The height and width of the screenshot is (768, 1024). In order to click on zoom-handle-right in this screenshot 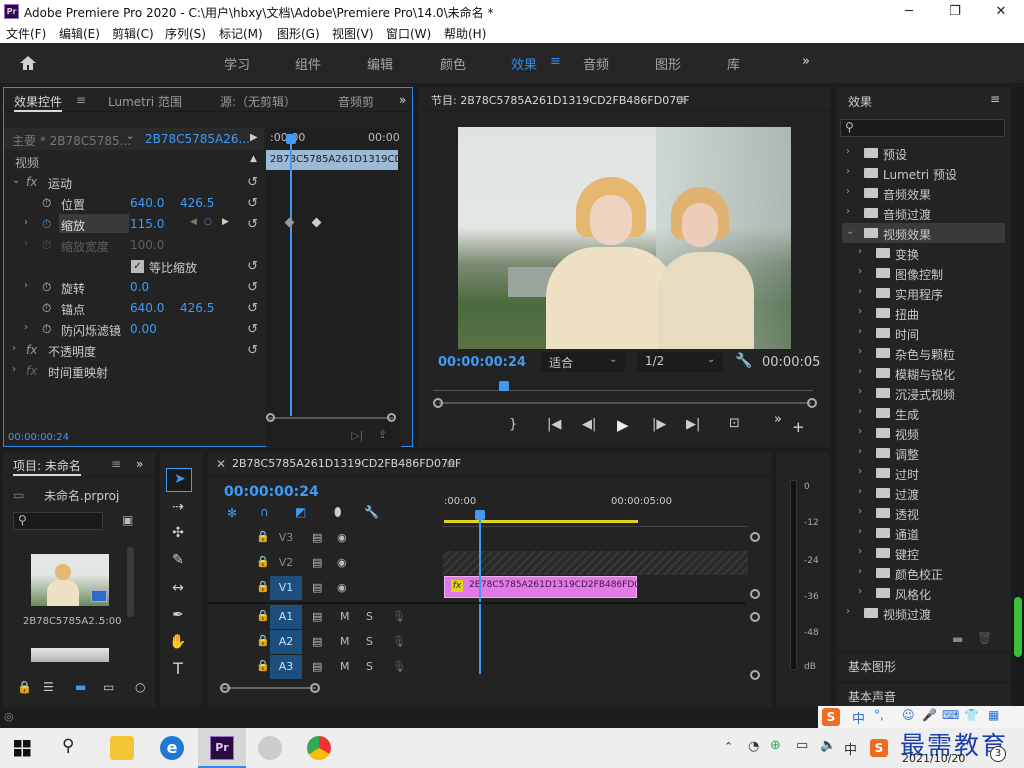, I will do `click(812, 403)`.